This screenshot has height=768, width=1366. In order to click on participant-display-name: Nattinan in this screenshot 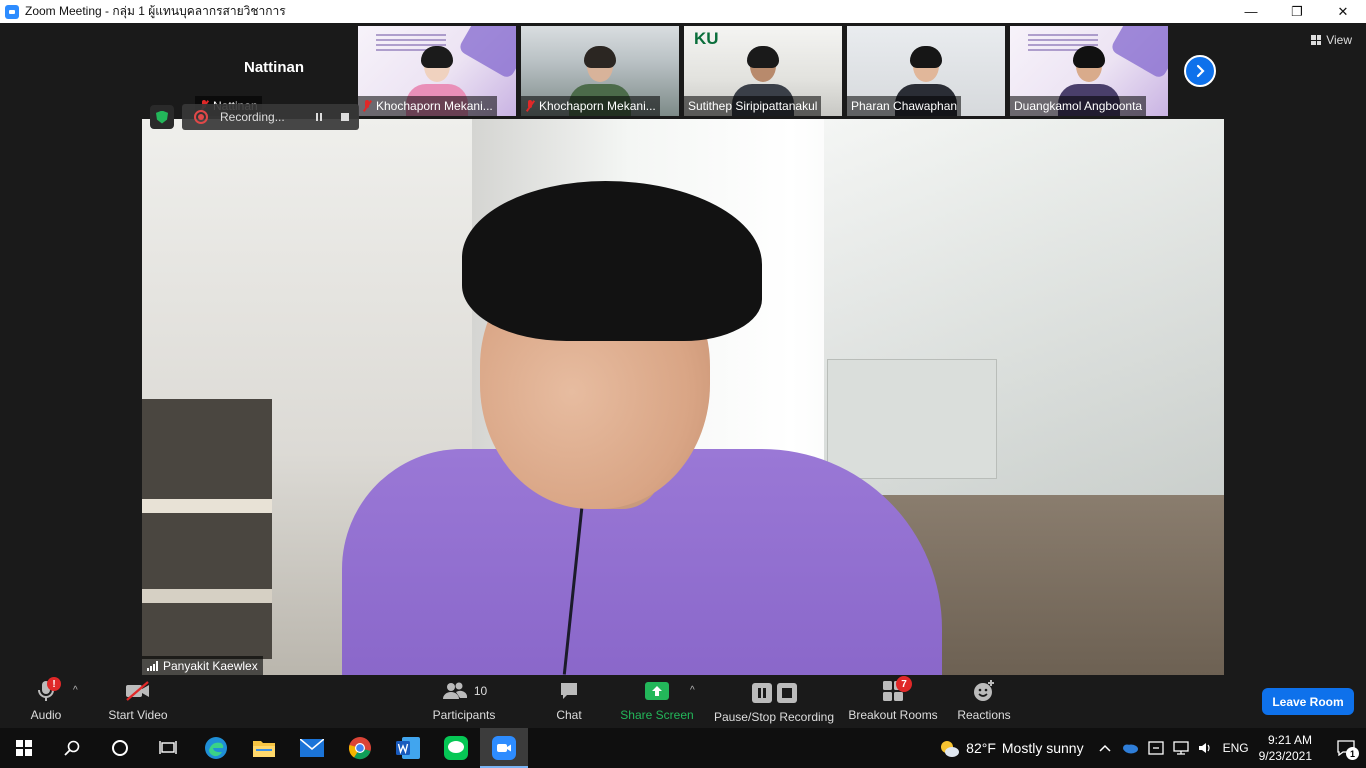, I will do `click(274, 67)`.